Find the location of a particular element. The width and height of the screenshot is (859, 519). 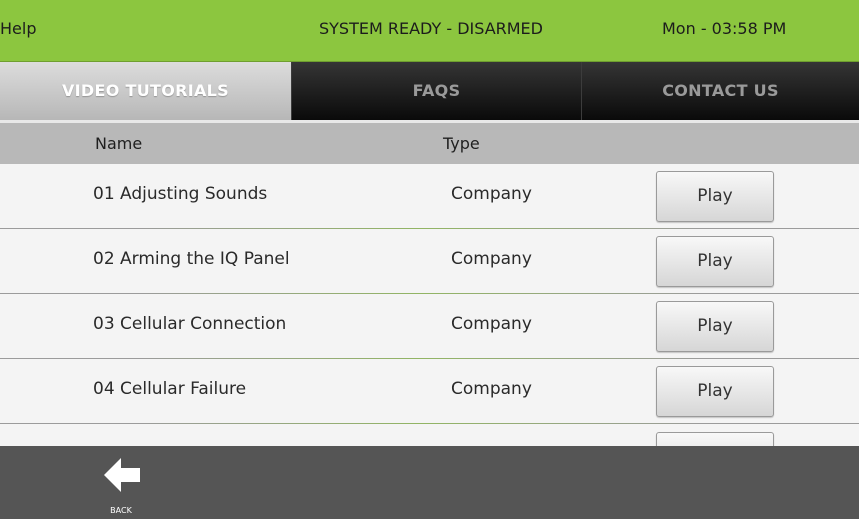

table-header: Name Type is located at coordinates (429, 143).